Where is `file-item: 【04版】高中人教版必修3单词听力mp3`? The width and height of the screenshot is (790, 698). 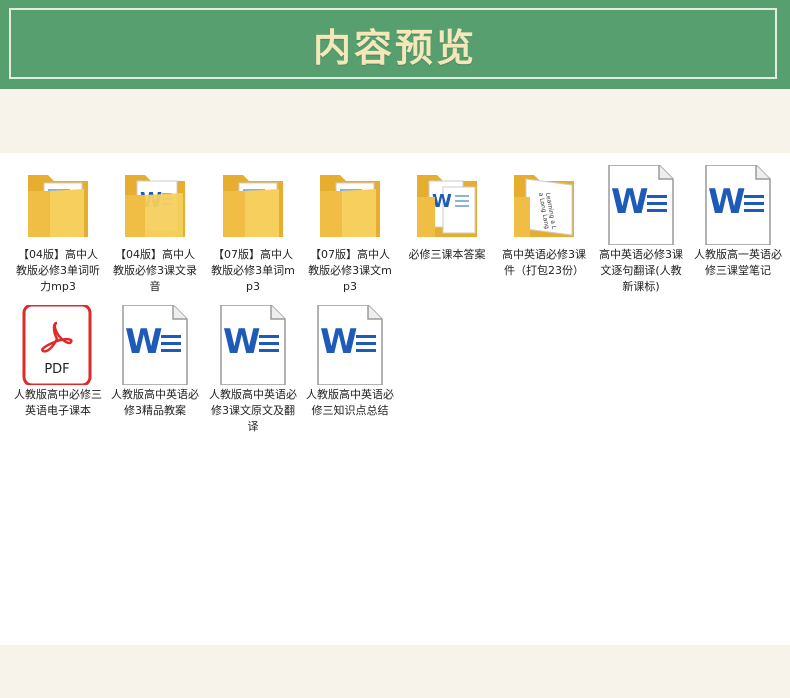
file-item: 【04版】高中人教版必修3单词听力mp3 is located at coordinates (58, 230).